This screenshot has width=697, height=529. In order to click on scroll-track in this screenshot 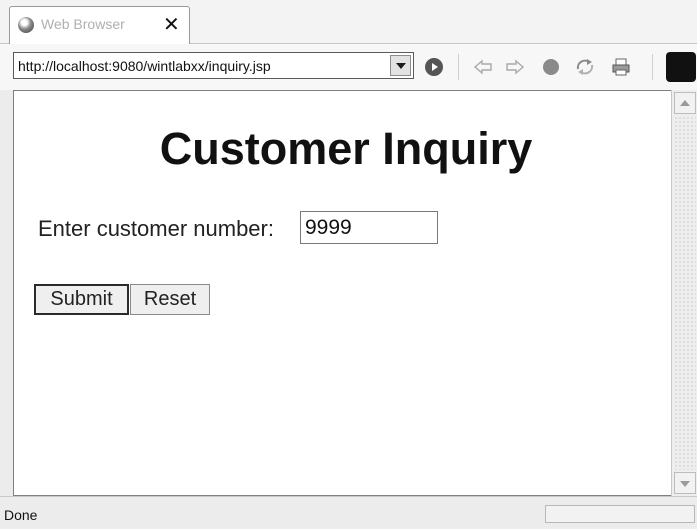, I will do `click(685, 293)`.